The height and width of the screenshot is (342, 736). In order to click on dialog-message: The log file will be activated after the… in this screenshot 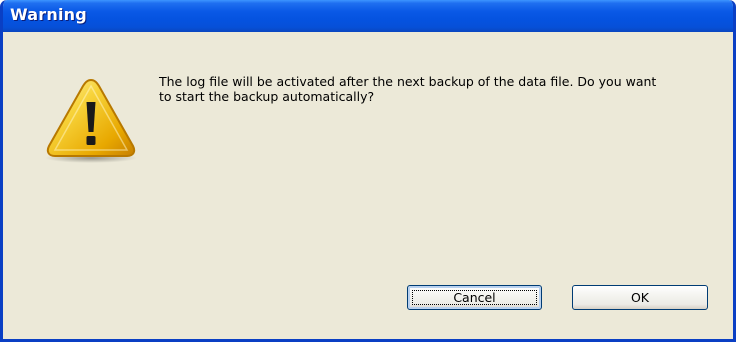, I will do `click(439, 89)`.